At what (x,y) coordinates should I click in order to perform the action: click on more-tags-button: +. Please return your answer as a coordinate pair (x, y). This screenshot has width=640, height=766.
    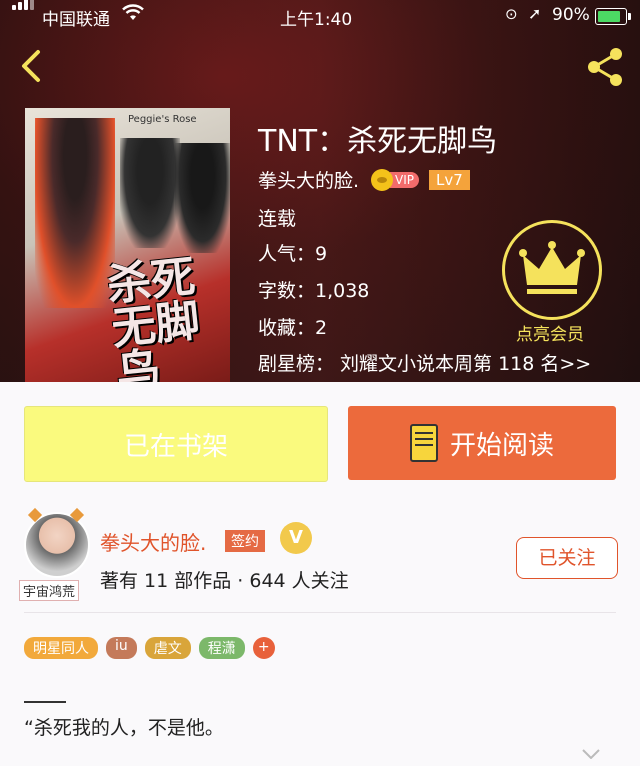
    Looking at the image, I should click on (263, 648).